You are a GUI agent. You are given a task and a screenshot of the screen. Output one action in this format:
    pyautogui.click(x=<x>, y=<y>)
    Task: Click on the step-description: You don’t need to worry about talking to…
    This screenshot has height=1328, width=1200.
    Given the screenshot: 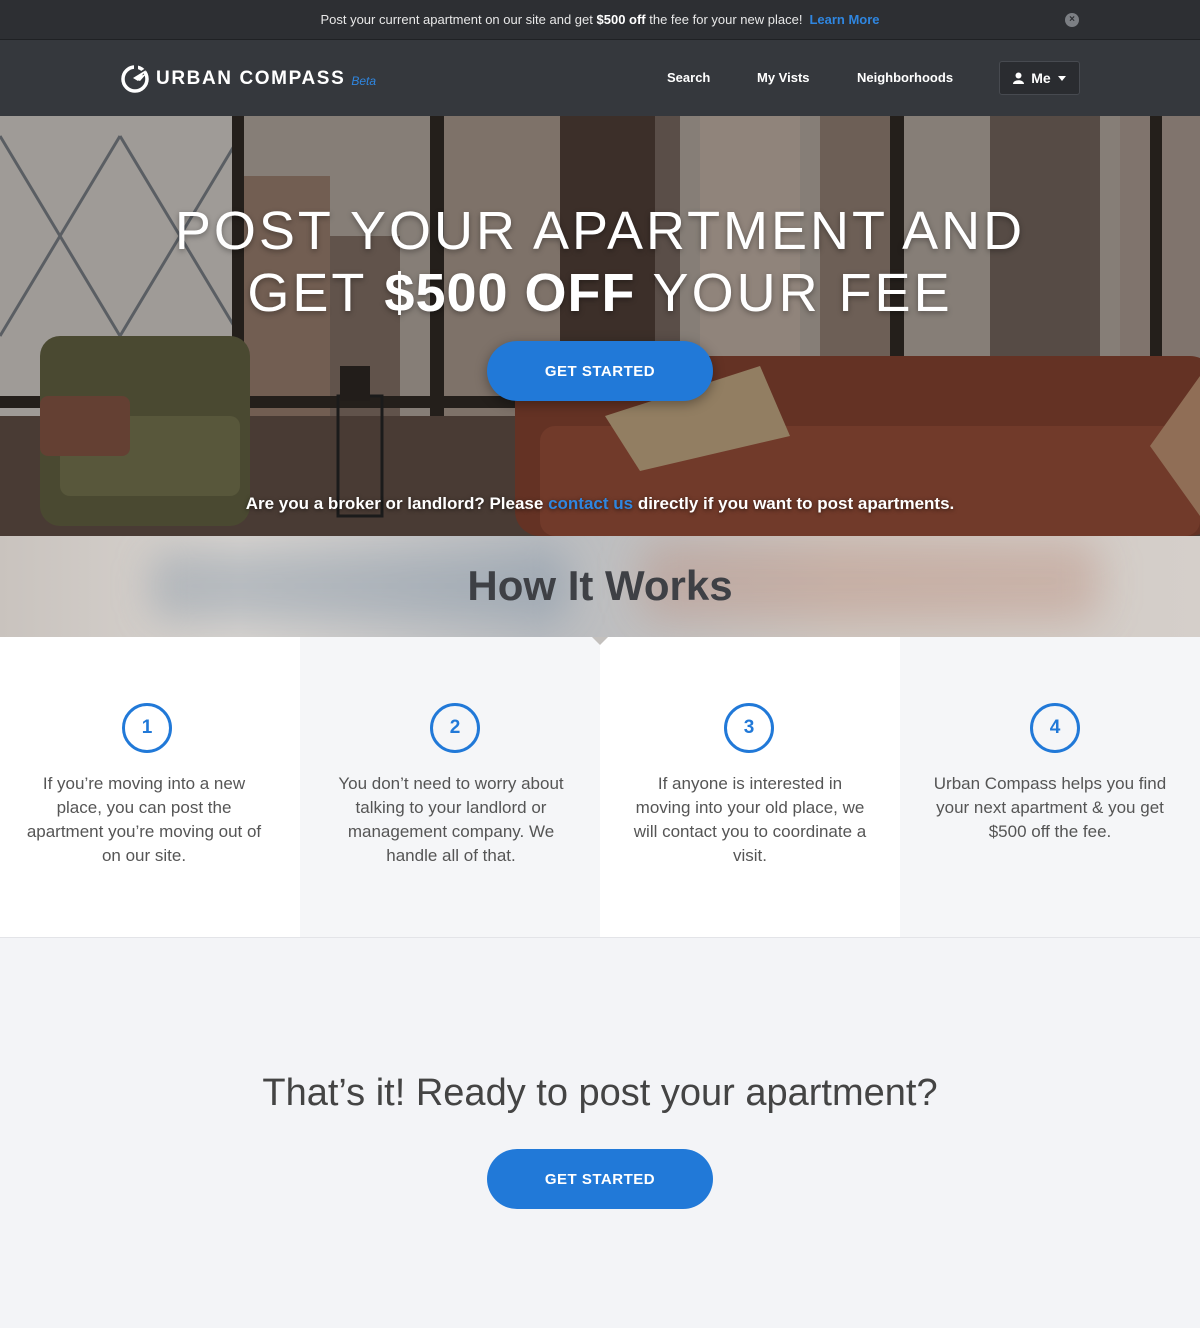 What is the action you would take?
    pyautogui.click(x=451, y=819)
    